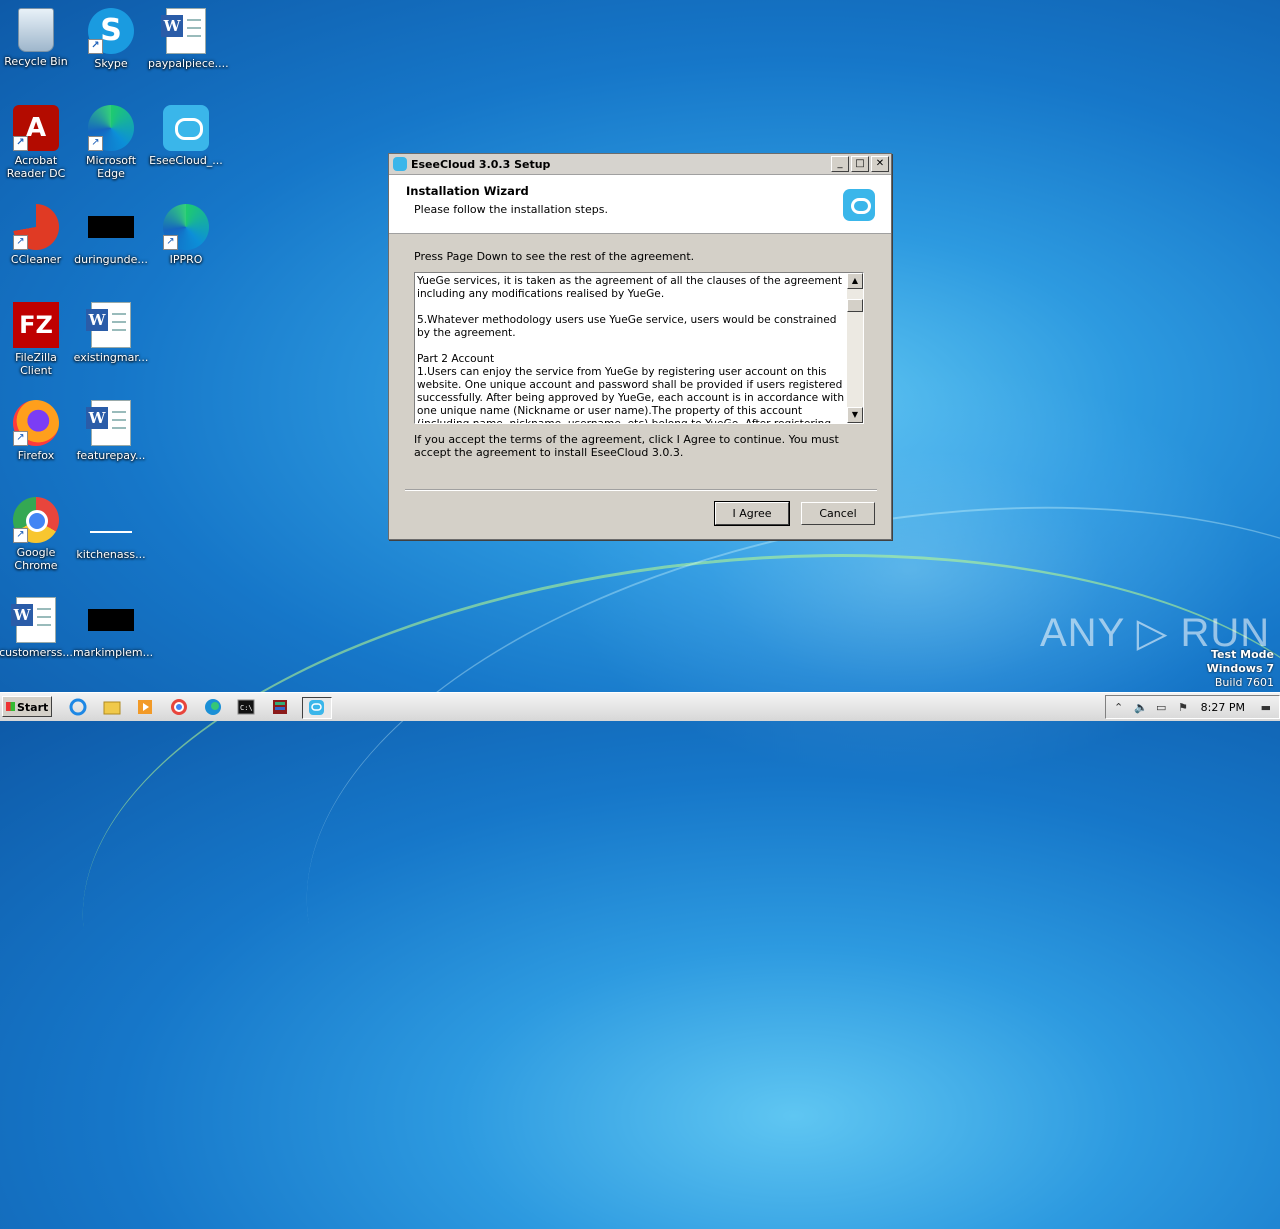  What do you see at coordinates (860, 164) in the screenshot?
I see `maximize-button: □` at bounding box center [860, 164].